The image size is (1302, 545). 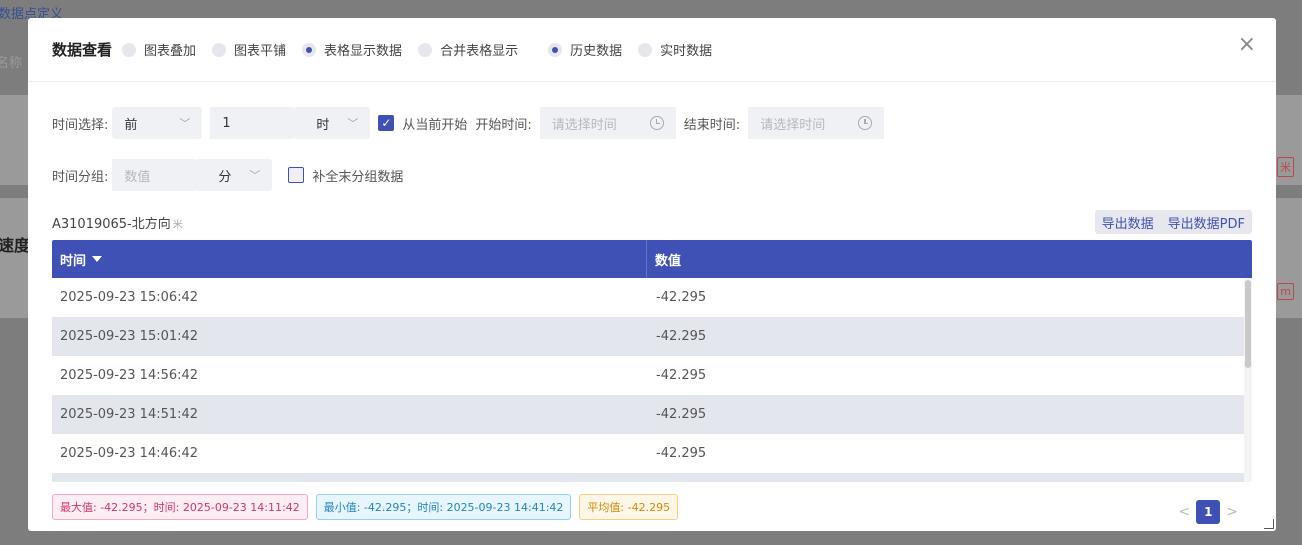 I want to click on table-scrollbar, so click(x=1248, y=380).